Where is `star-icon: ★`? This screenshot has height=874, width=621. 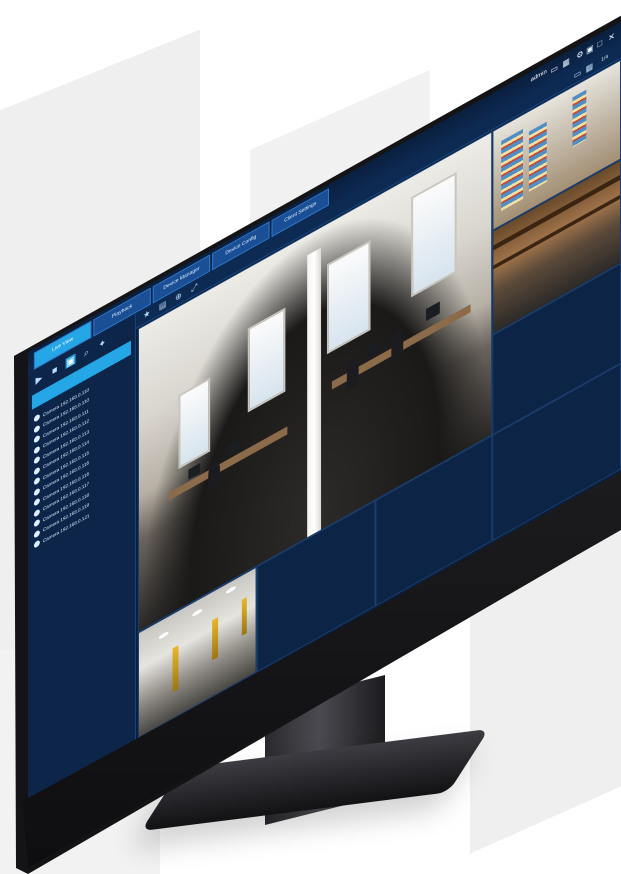 star-icon: ★ is located at coordinates (147, 315).